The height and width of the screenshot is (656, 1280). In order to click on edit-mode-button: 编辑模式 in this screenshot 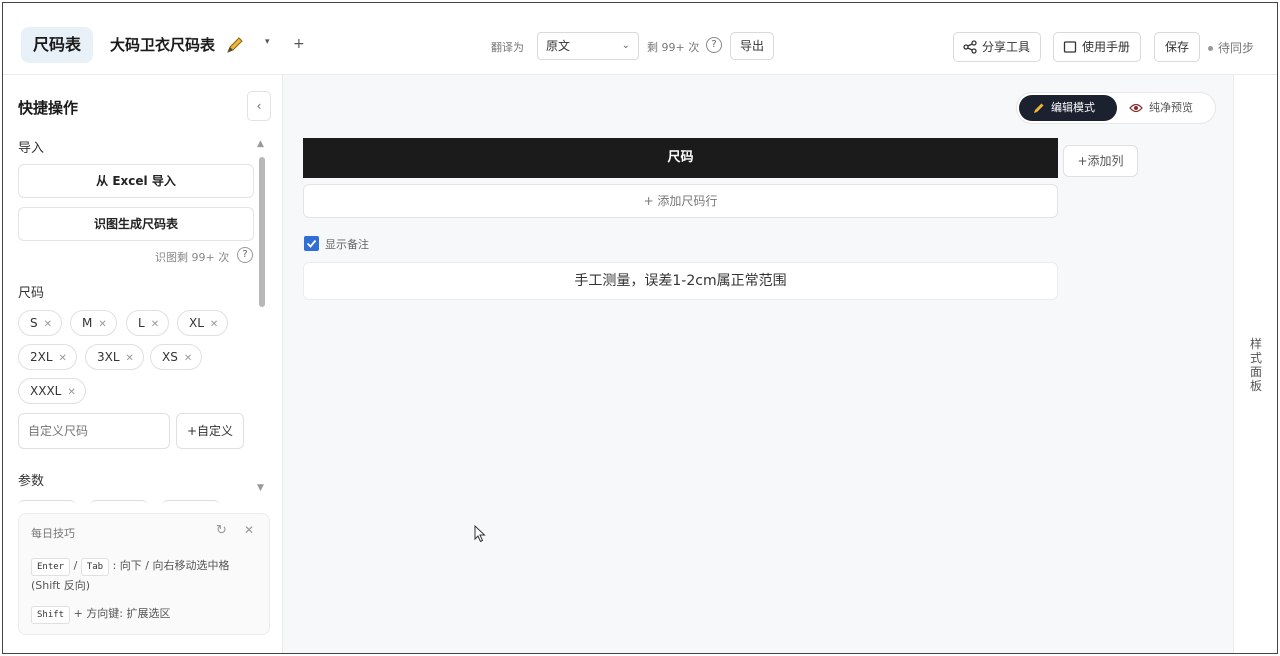, I will do `click(1068, 108)`.